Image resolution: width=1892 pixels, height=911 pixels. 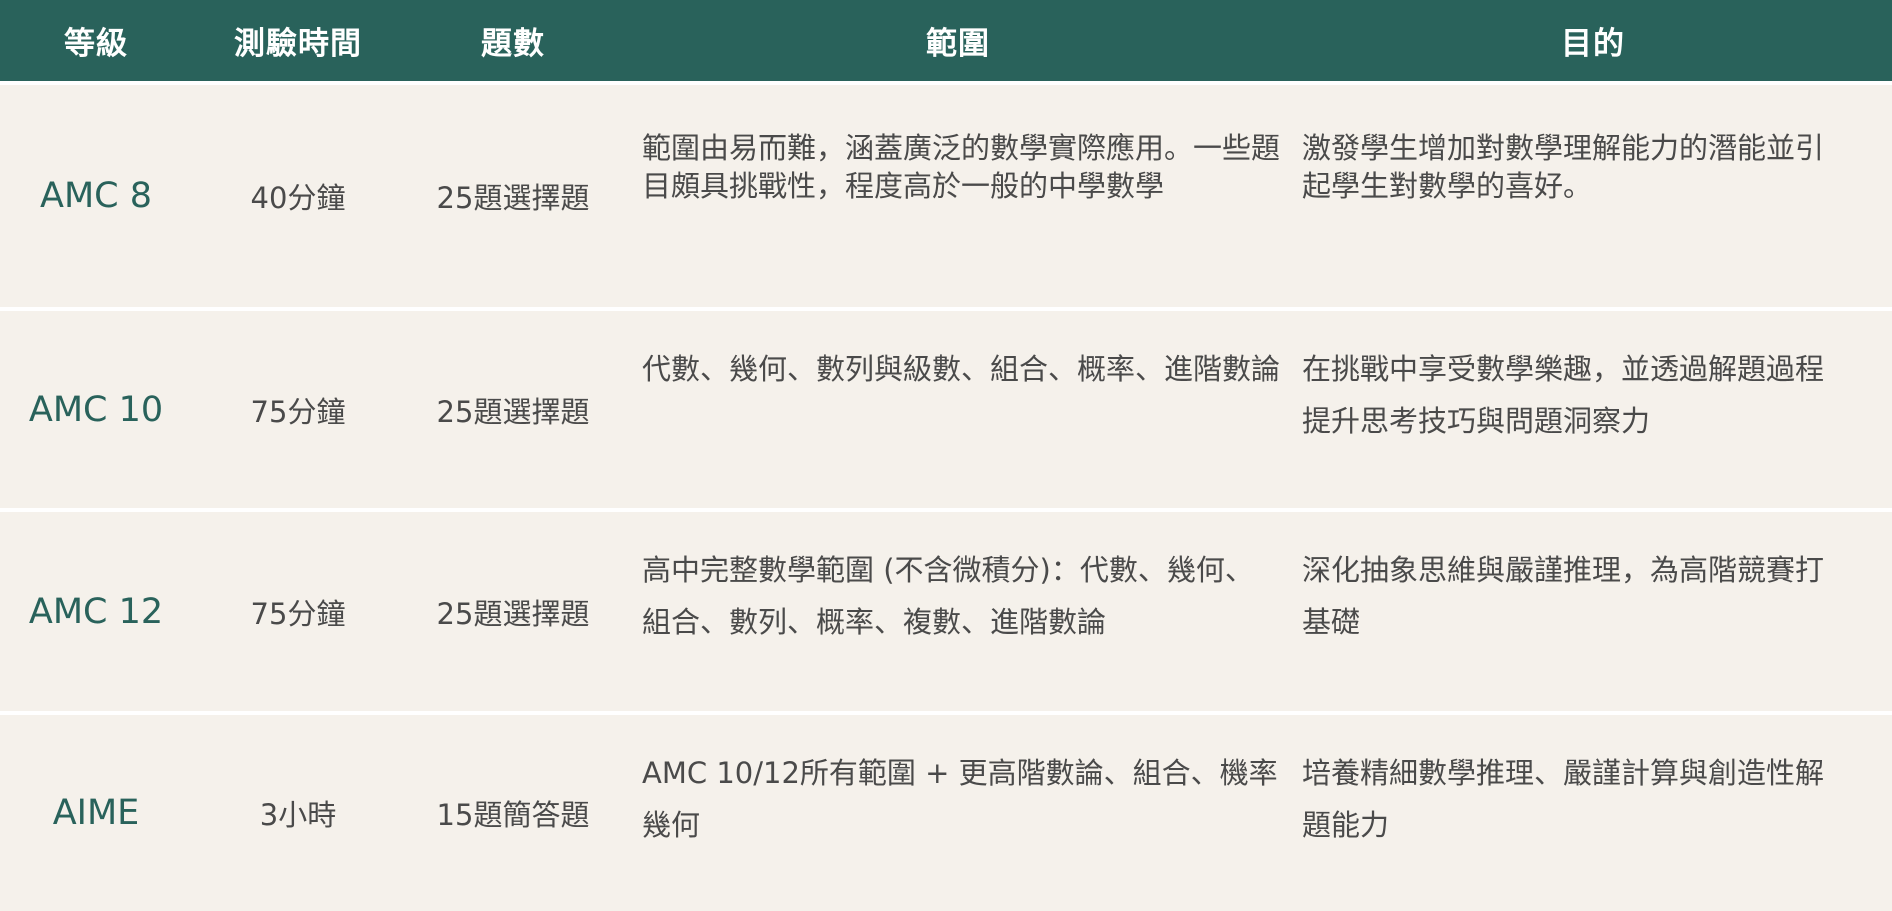 I want to click on time-cell: 40分鐘, so click(x=298, y=194).